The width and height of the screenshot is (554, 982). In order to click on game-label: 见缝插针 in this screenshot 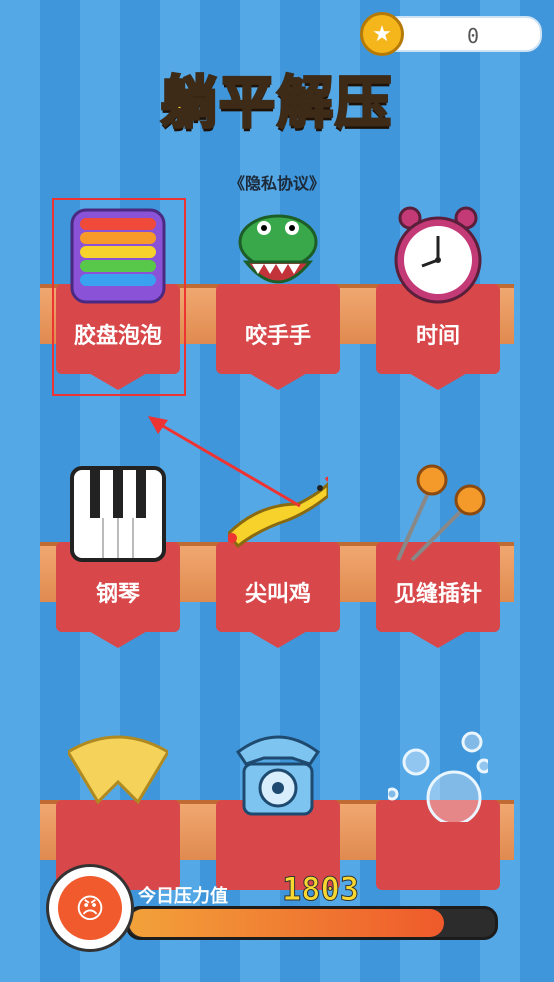, I will do `click(437, 594)`.